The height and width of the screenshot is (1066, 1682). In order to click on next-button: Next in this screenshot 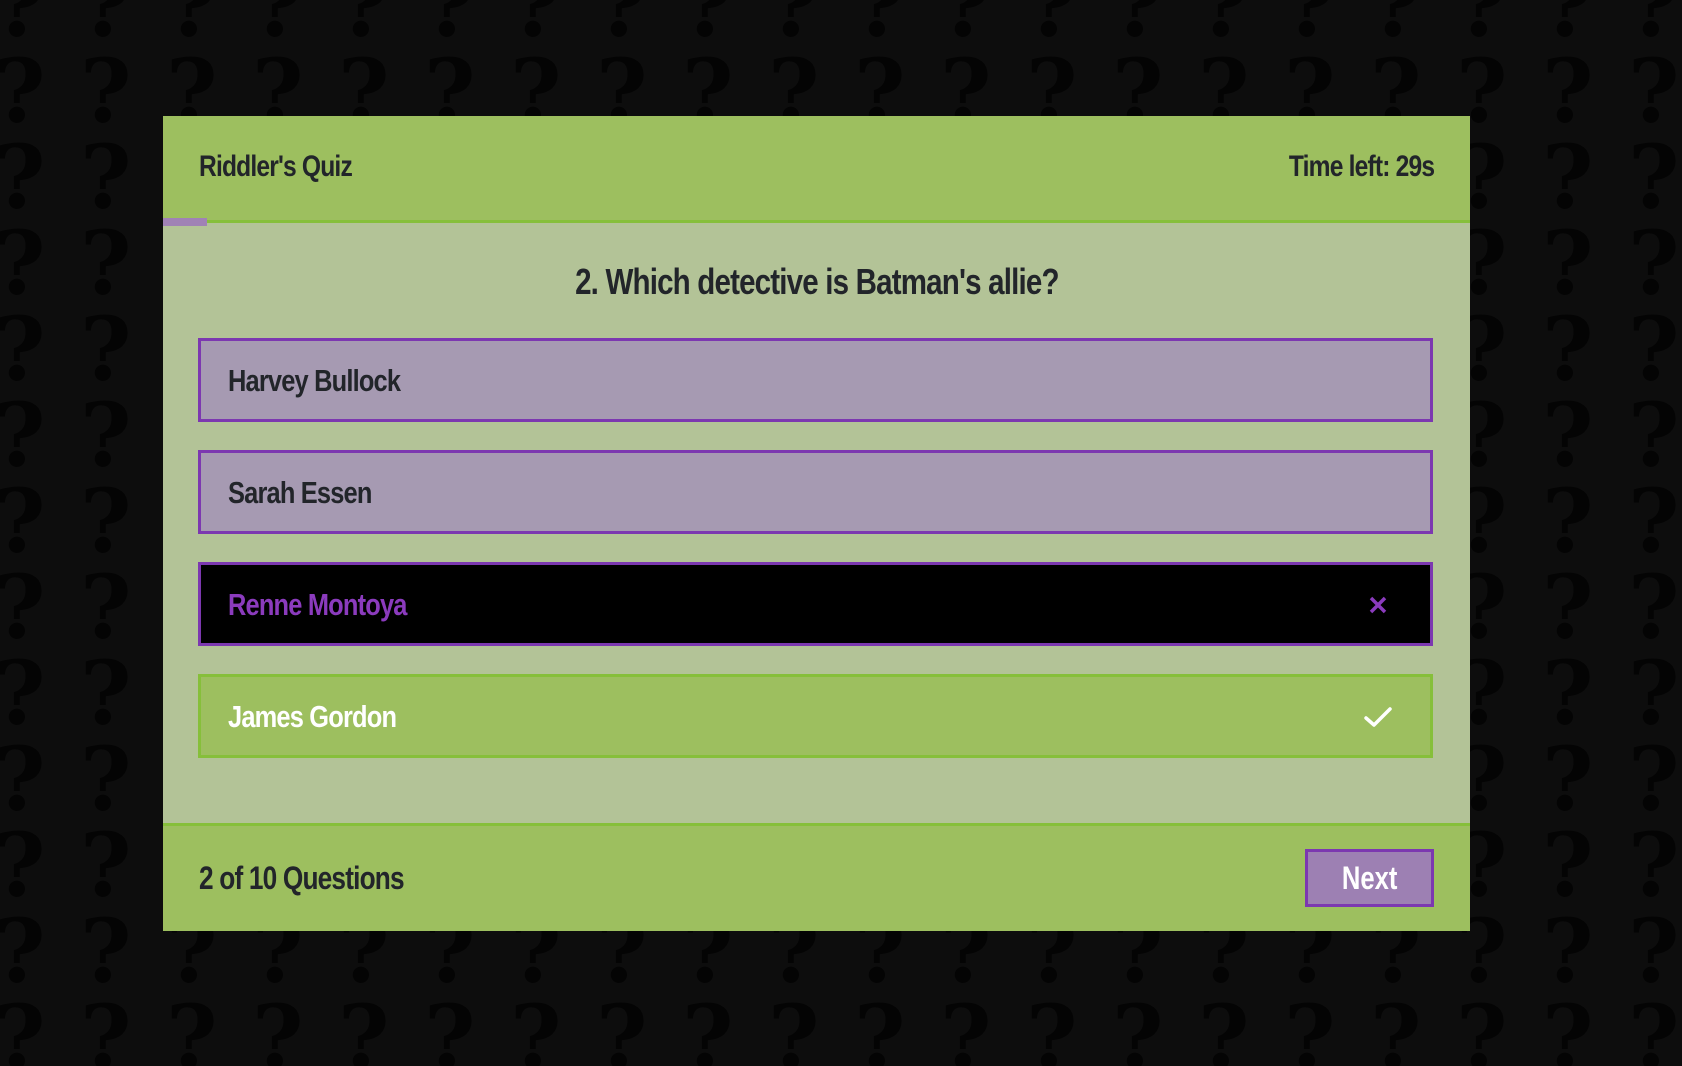, I will do `click(1369, 878)`.